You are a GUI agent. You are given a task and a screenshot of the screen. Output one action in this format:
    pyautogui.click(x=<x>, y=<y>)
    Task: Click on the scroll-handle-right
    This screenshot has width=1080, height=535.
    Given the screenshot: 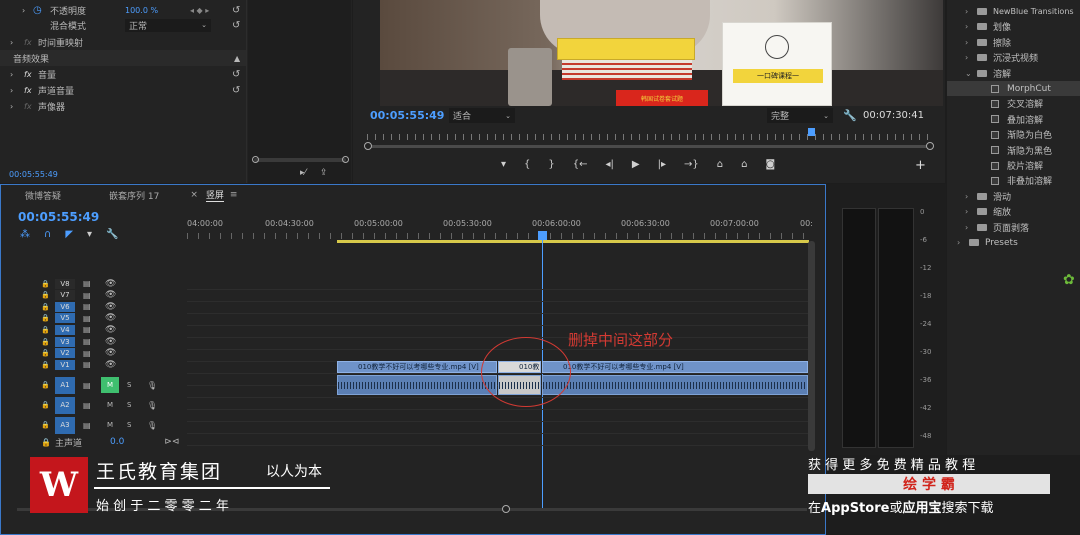 What is the action you would take?
    pyautogui.click(x=345, y=159)
    